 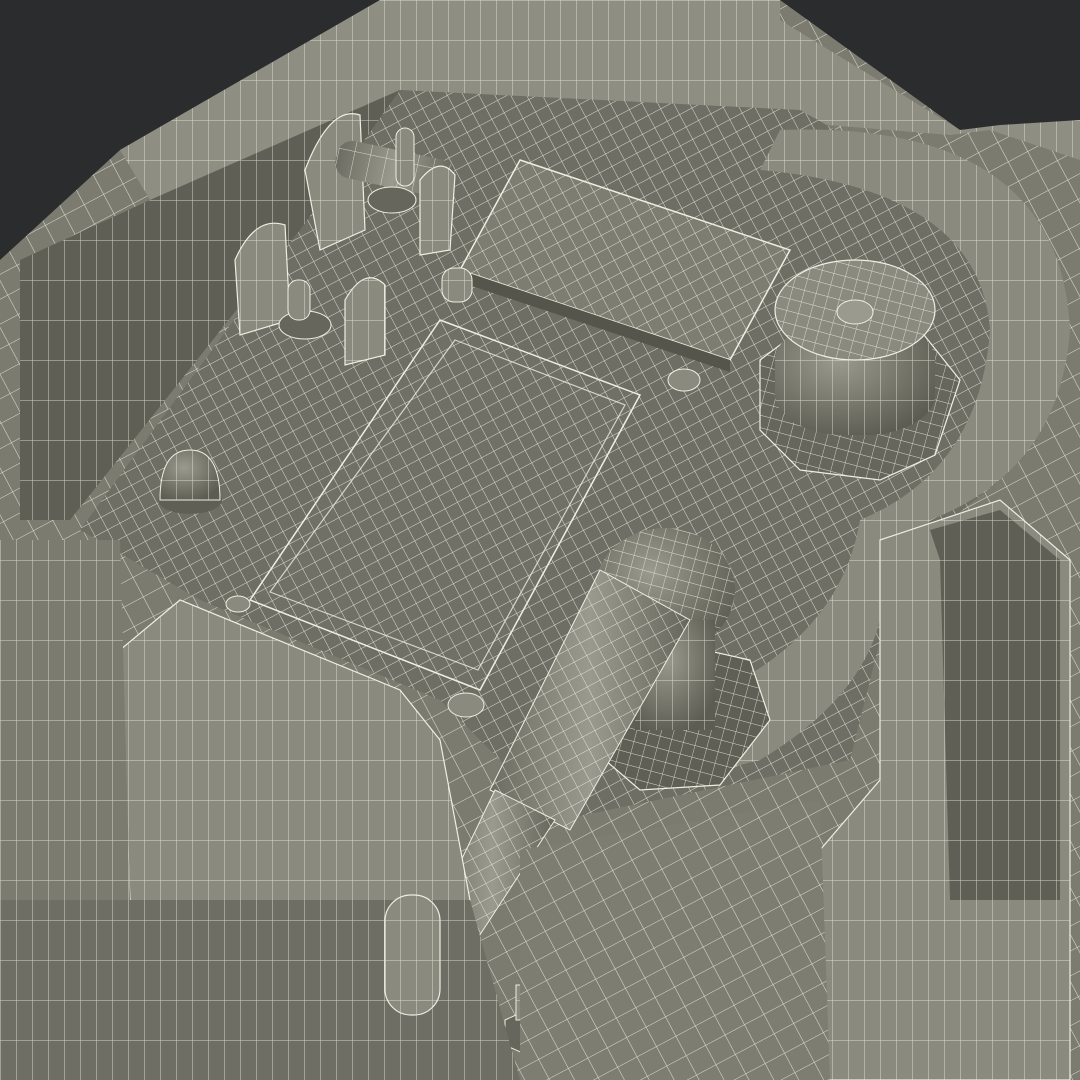 I want to click on spout-hinge-tab, so click(x=412, y=955).